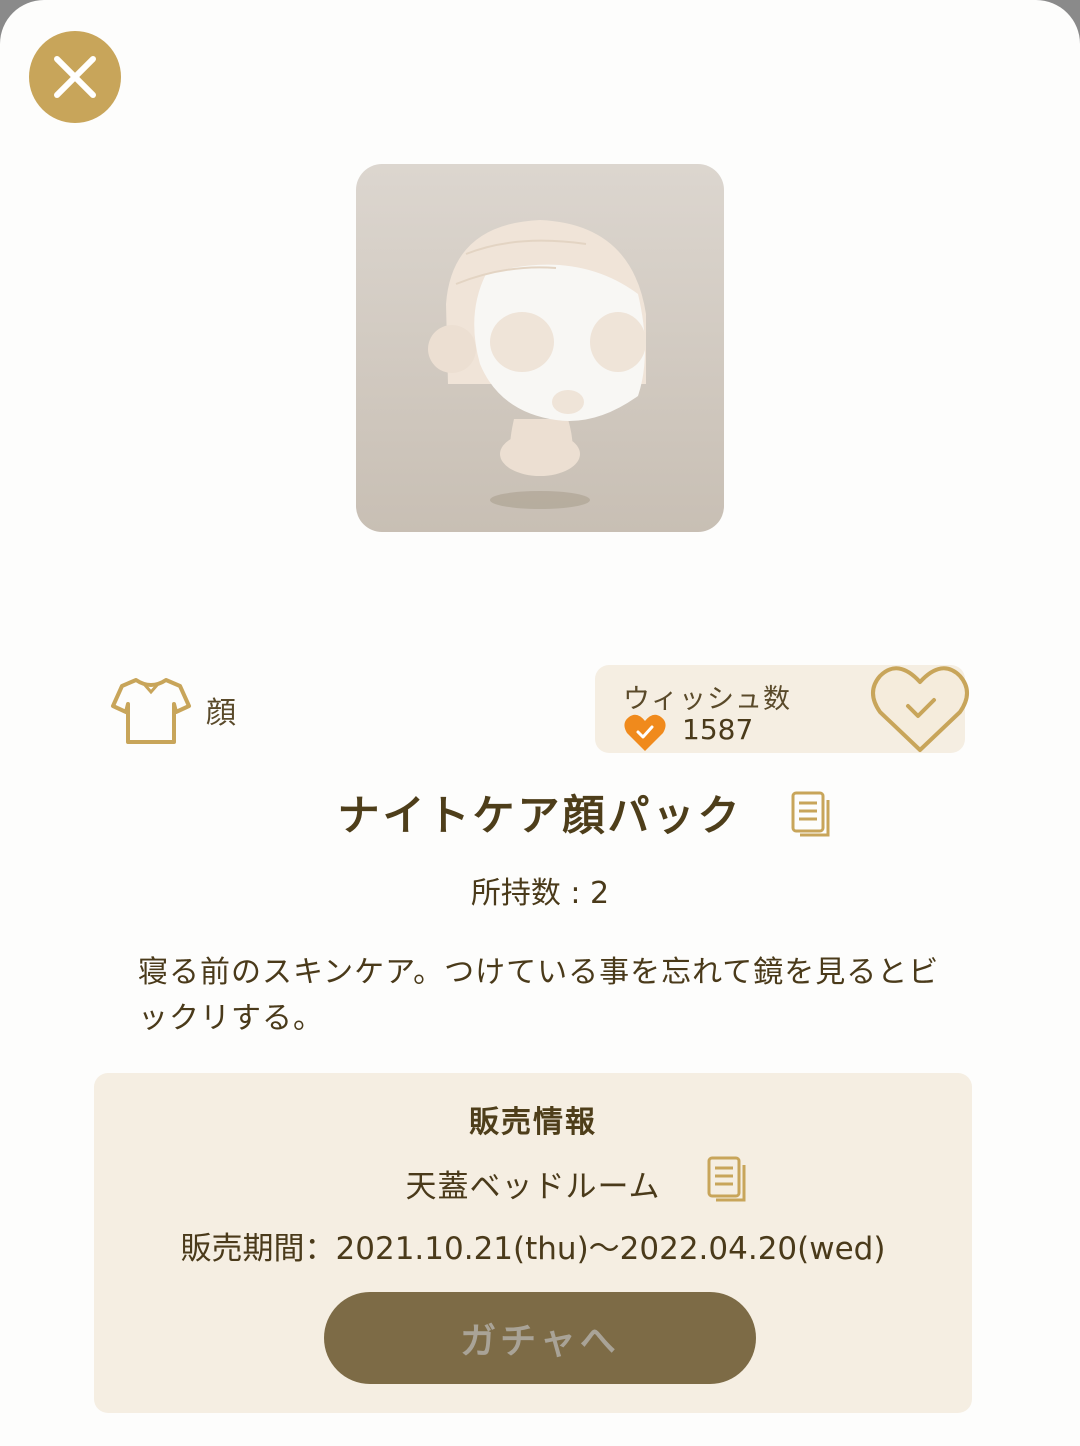 The height and width of the screenshot is (1446, 1080). Describe the element at coordinates (645, 732) in the screenshot. I see `wish-heart-icon` at that location.